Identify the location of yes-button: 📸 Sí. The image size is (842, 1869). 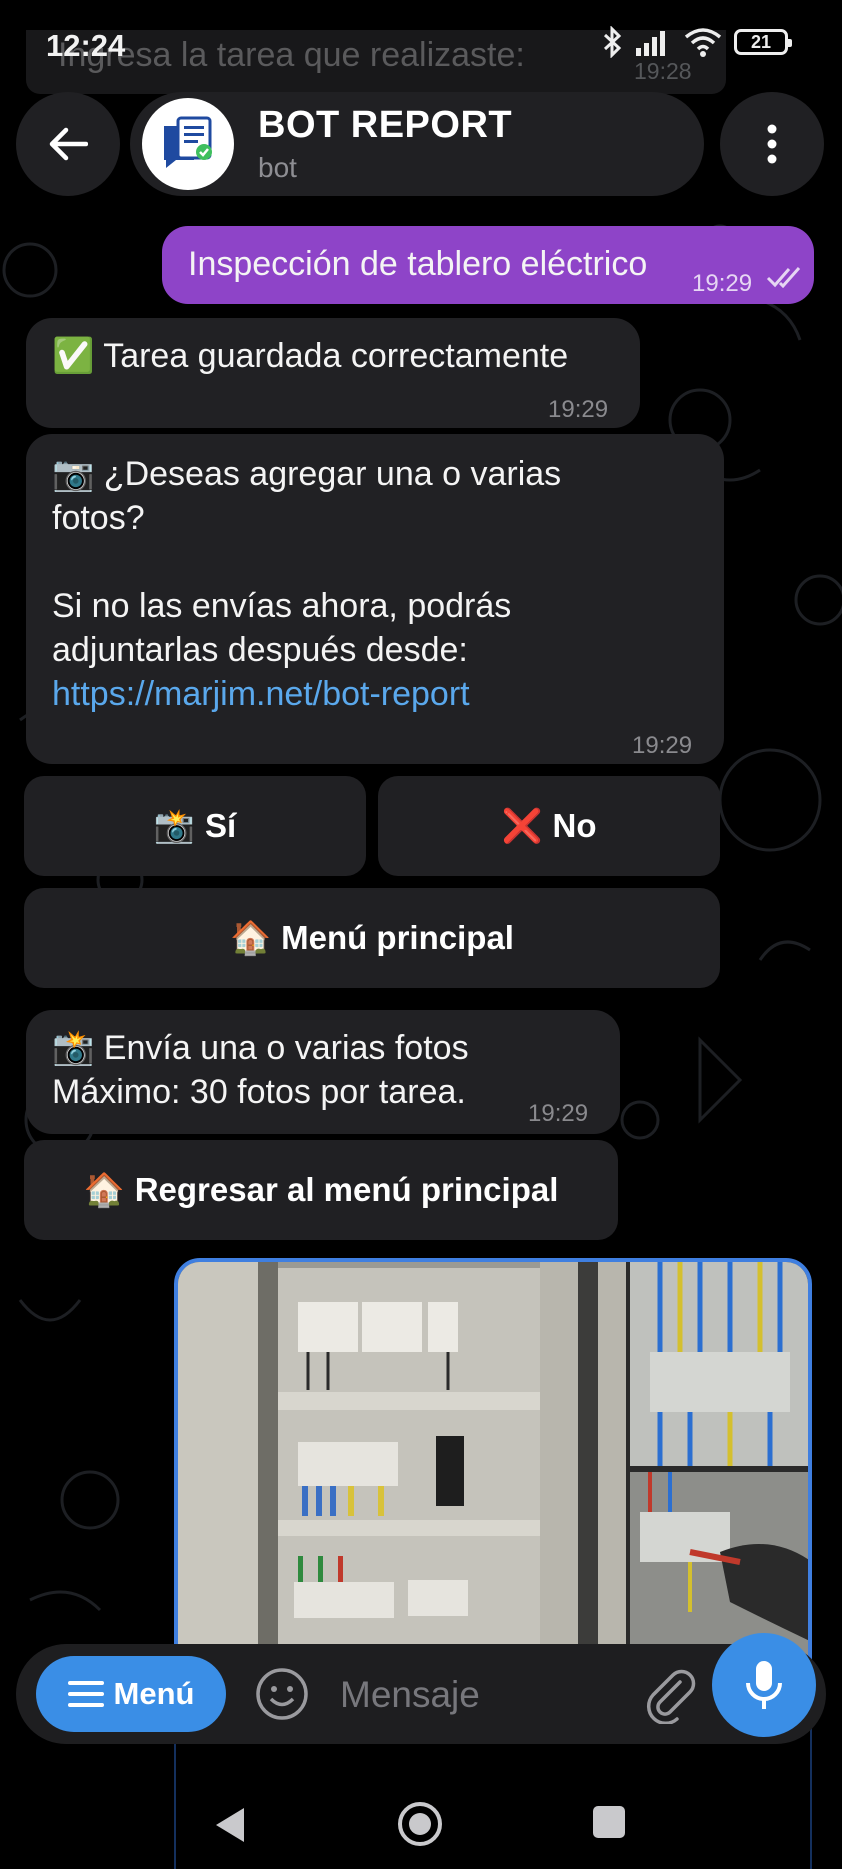
(195, 826).